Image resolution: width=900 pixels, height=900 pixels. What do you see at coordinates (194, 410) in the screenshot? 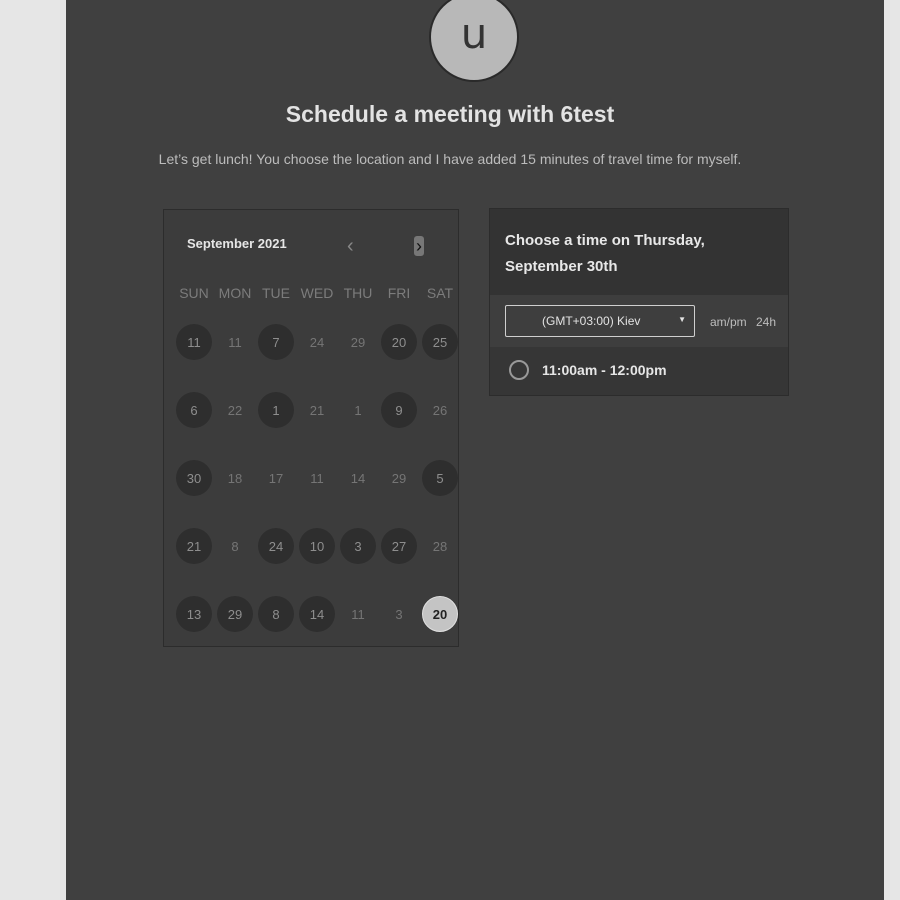
I see `calendar-day: 6` at bounding box center [194, 410].